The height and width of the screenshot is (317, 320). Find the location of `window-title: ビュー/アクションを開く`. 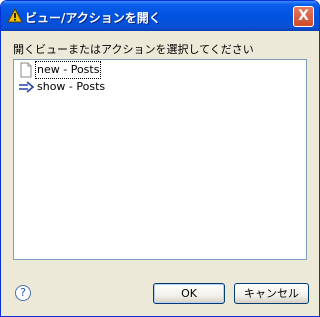

window-title: ビュー/アクションを開く is located at coordinates (93, 18).